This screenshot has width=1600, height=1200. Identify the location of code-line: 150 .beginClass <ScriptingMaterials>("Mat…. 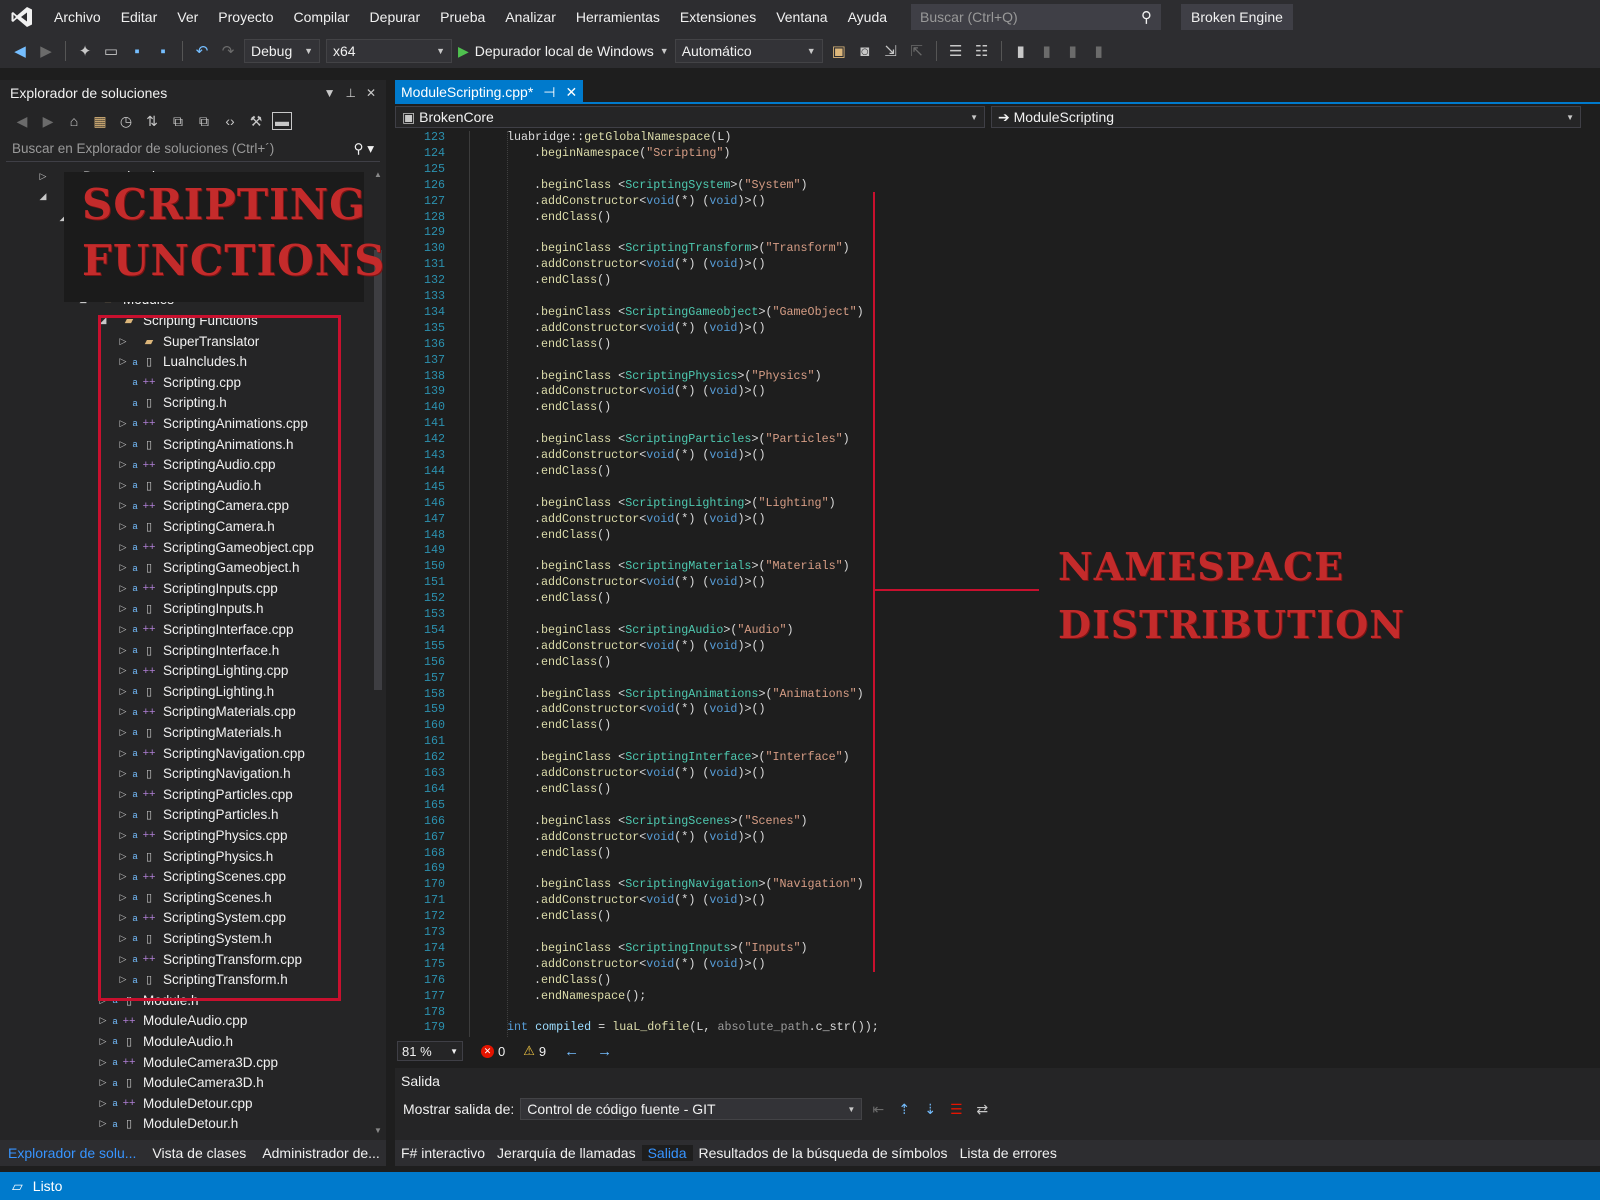
(997, 567).